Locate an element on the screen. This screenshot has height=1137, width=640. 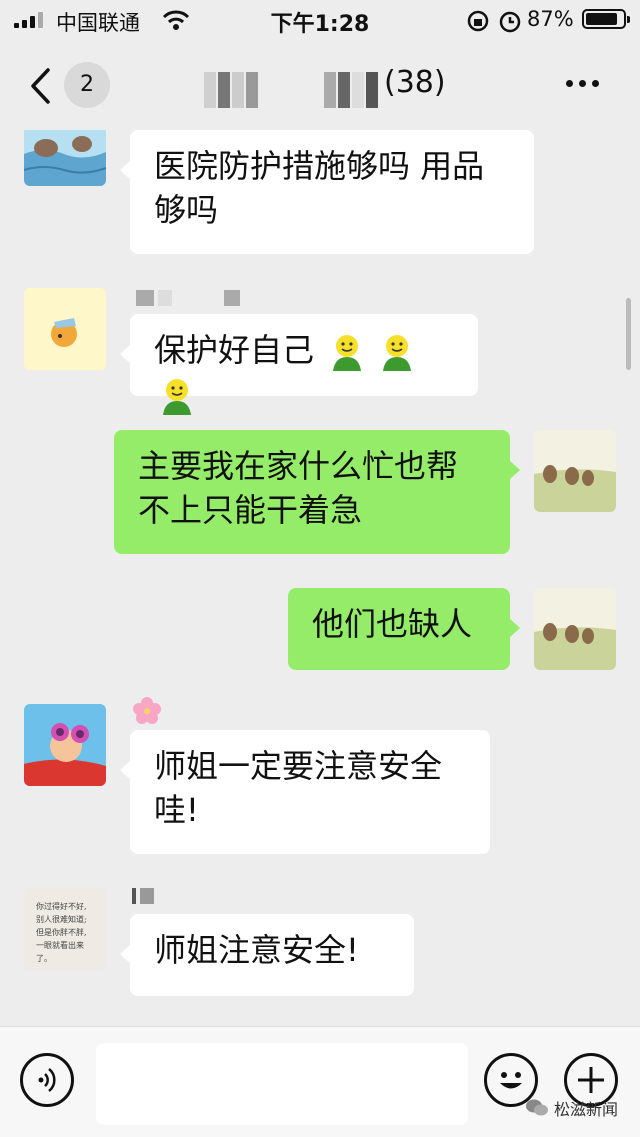
chat-header: 2 (38) is located at coordinates (320, 85).